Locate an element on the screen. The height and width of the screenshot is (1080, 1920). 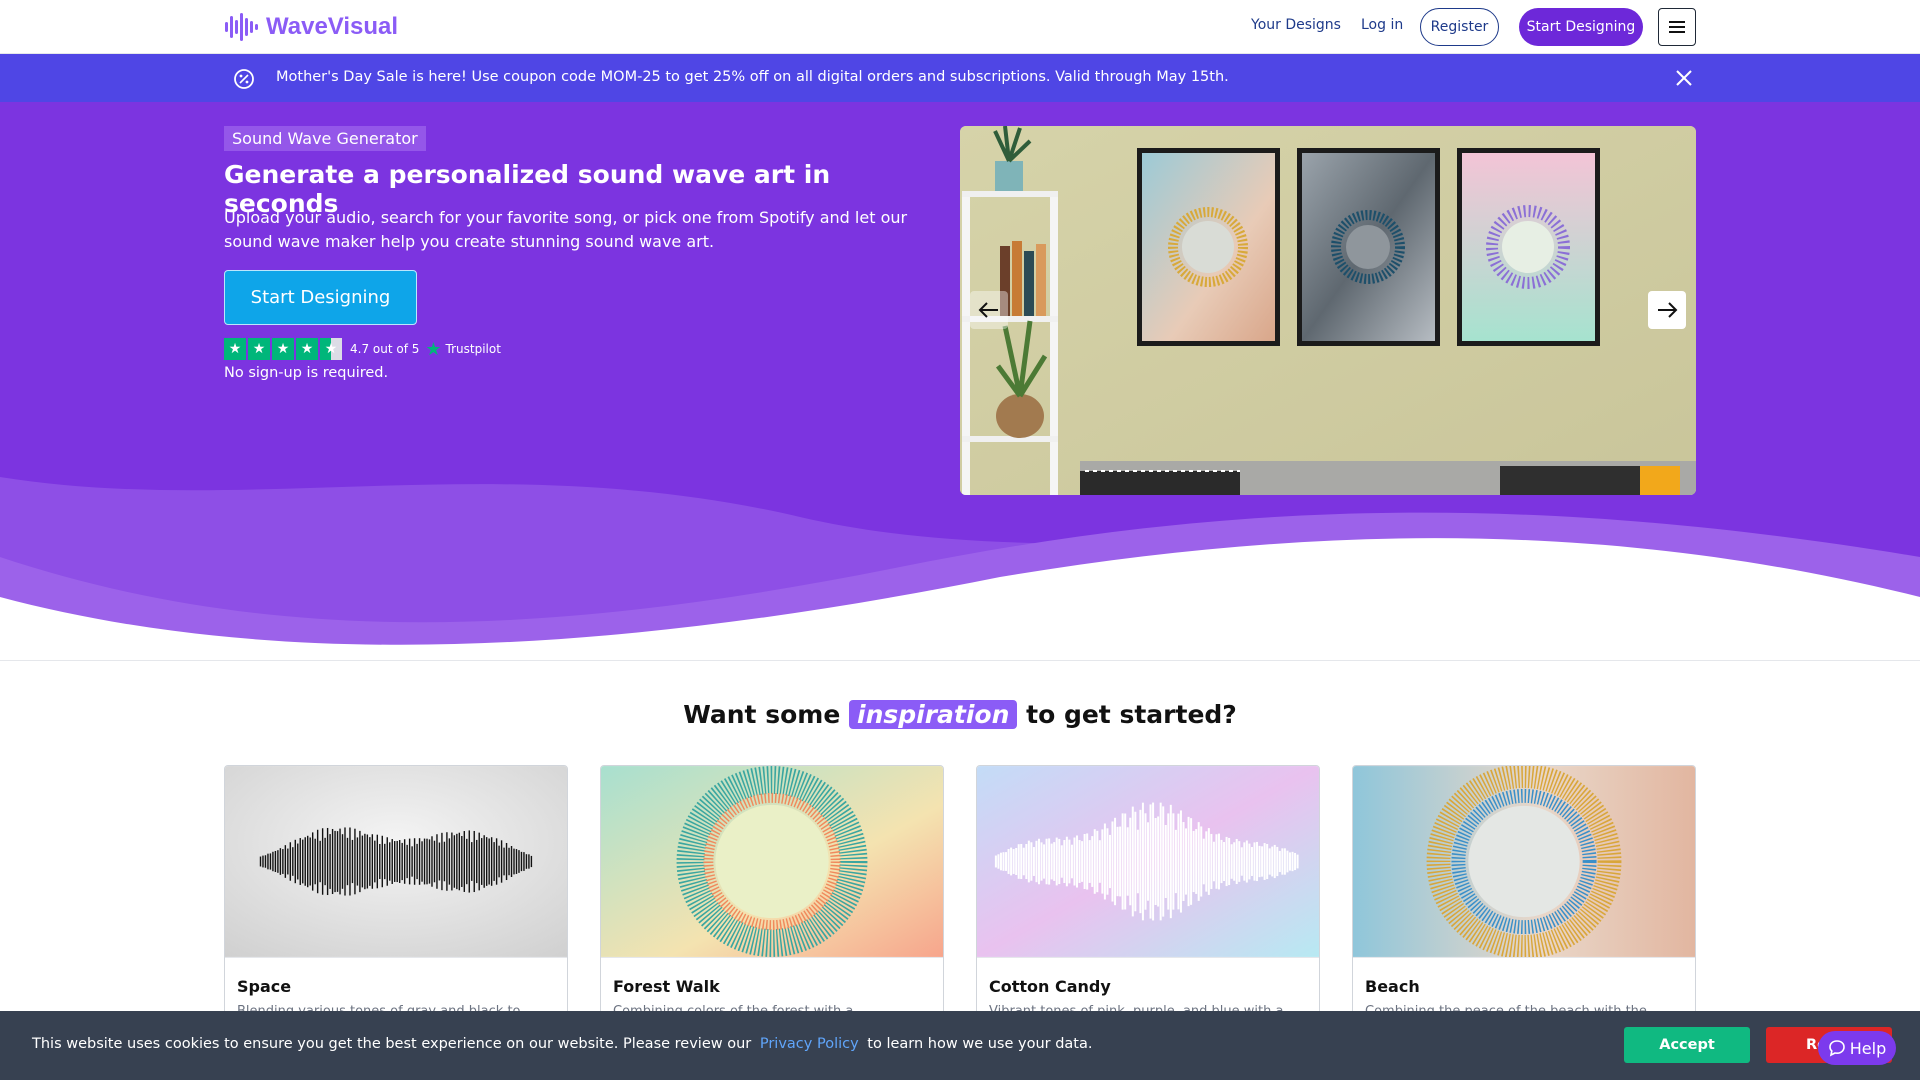
carousel-prev-button is located at coordinates (989, 310).